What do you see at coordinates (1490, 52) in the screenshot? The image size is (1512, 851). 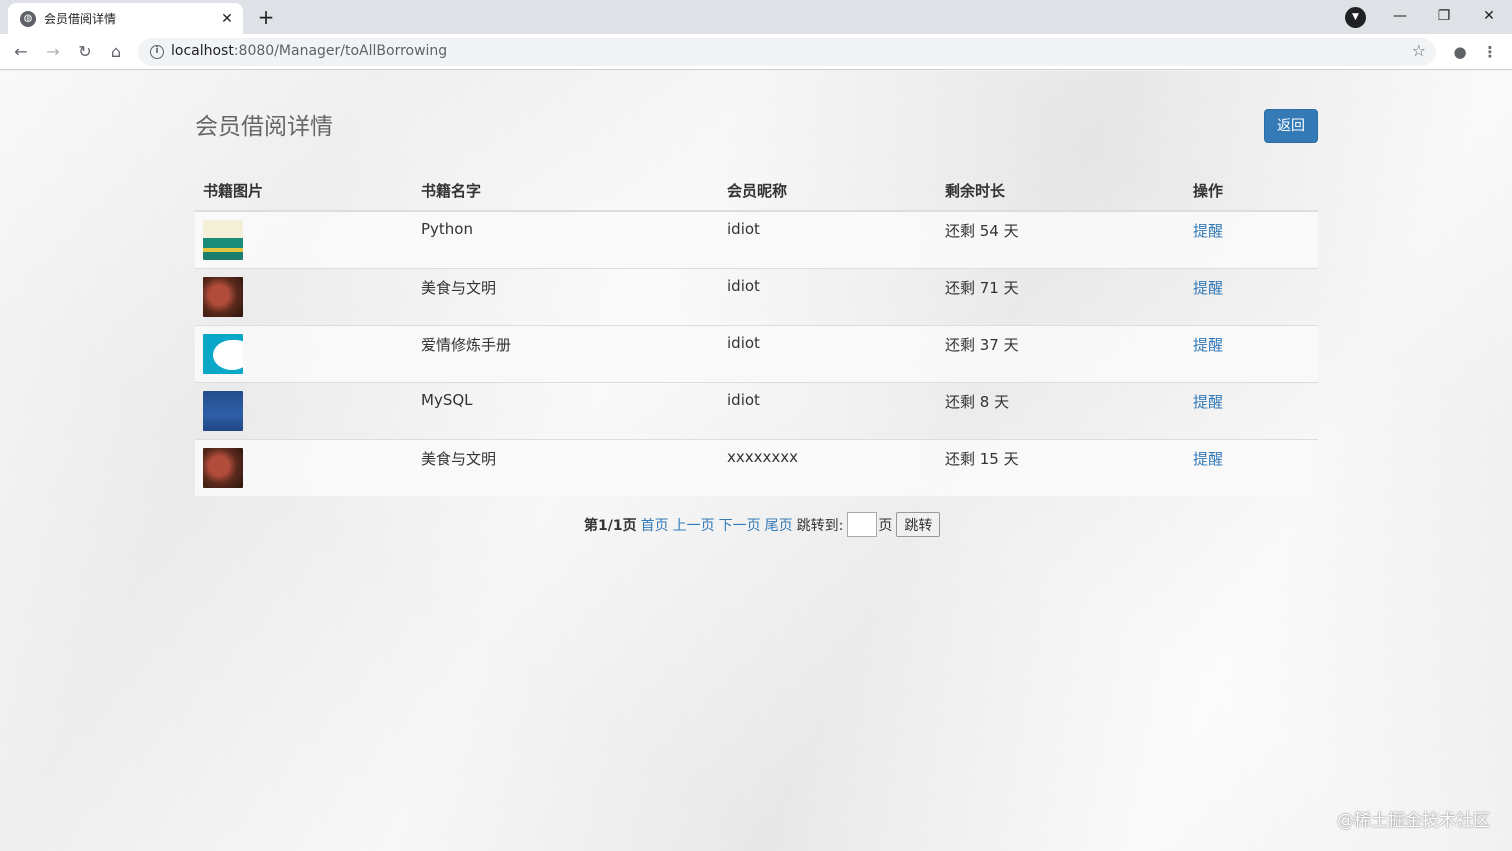 I see `menu-icon: ⋮` at bounding box center [1490, 52].